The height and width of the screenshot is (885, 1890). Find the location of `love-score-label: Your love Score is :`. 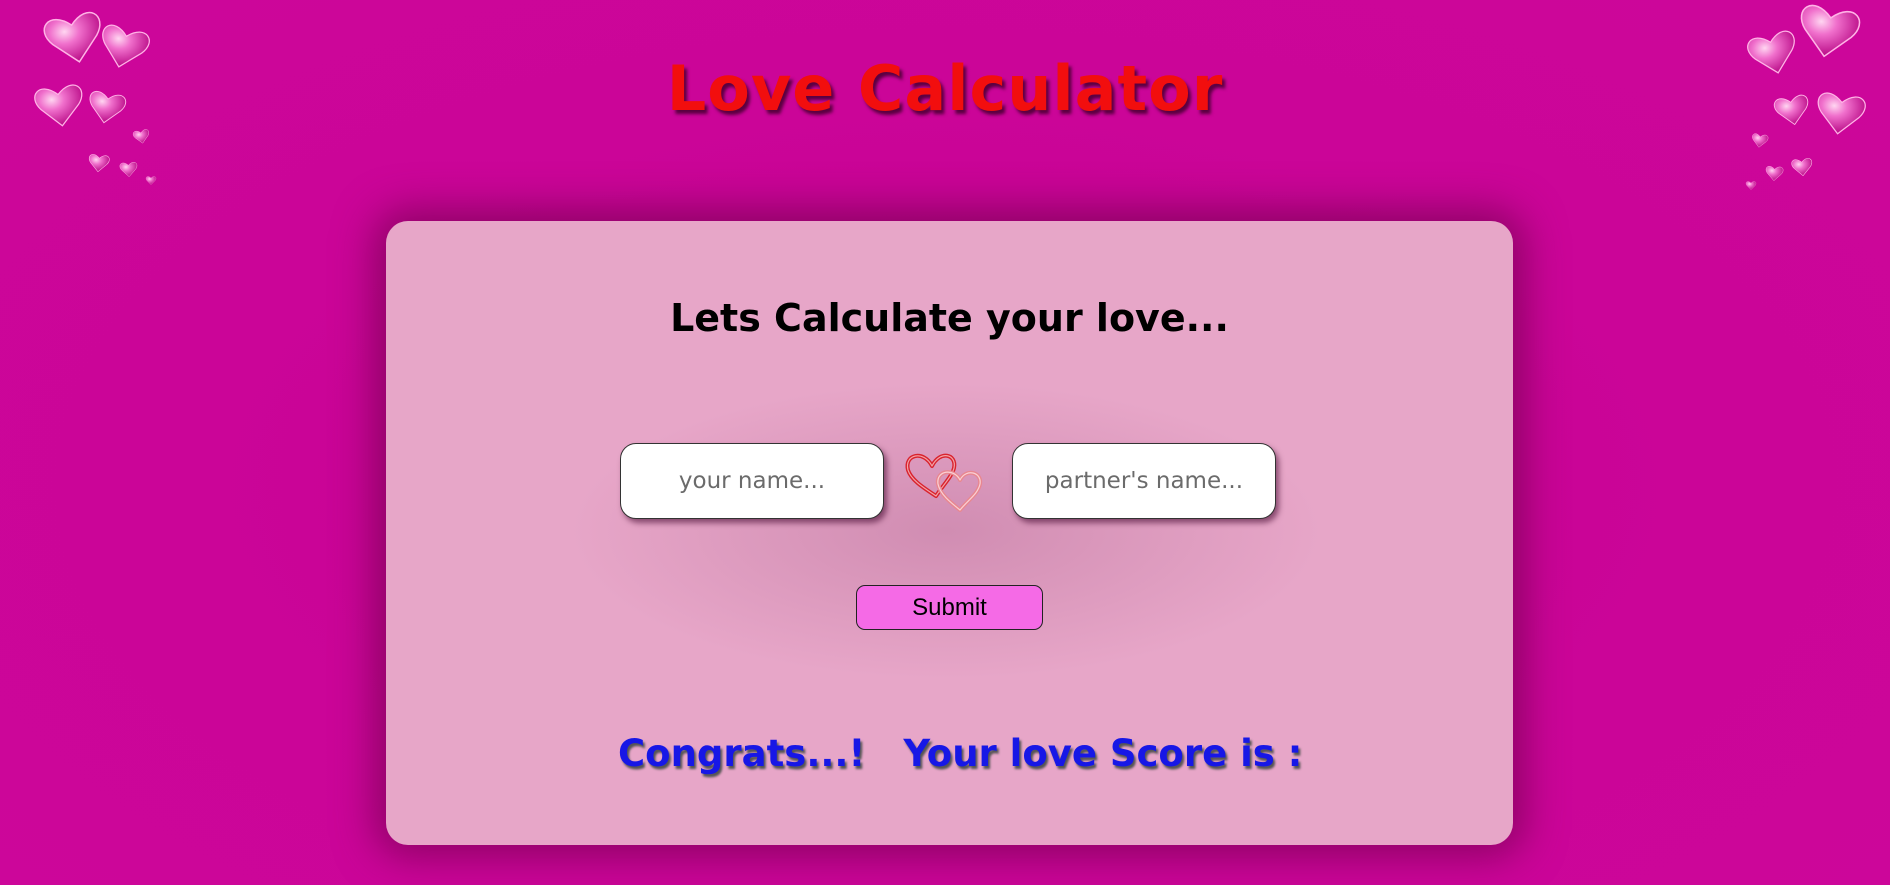

love-score-label: Your love Score is : is located at coordinates (1103, 753).